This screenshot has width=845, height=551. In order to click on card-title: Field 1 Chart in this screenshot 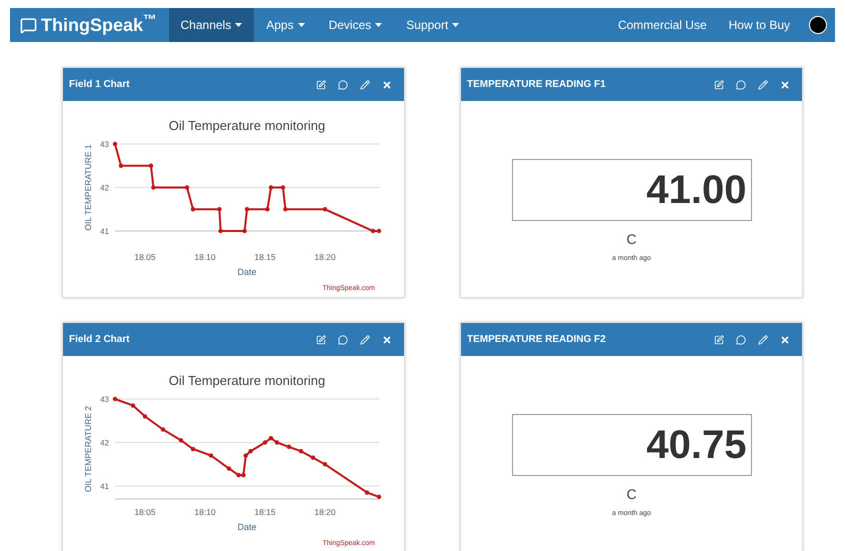, I will do `click(100, 85)`.